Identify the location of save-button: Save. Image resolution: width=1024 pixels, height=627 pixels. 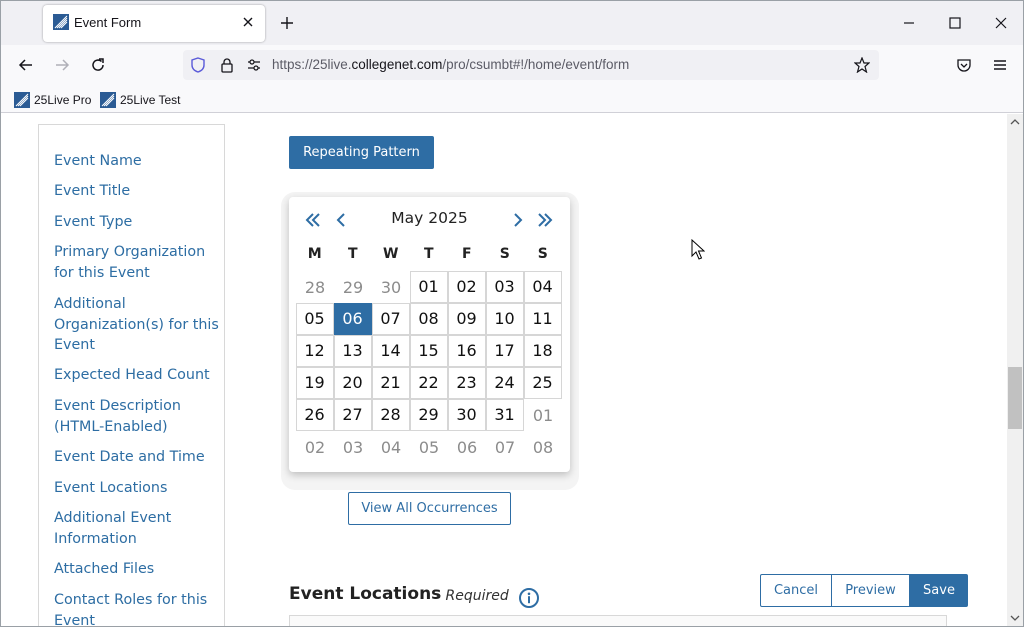
(939, 590).